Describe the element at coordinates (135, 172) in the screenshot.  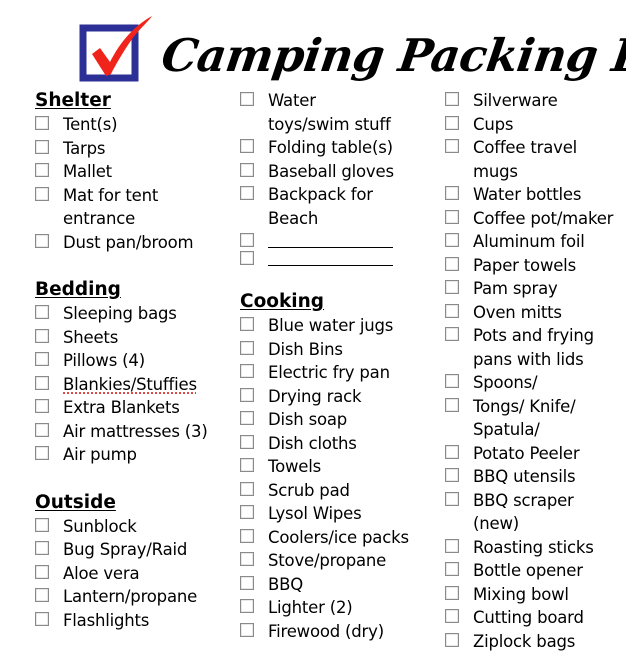
I see `list-item: Mallet` at that location.